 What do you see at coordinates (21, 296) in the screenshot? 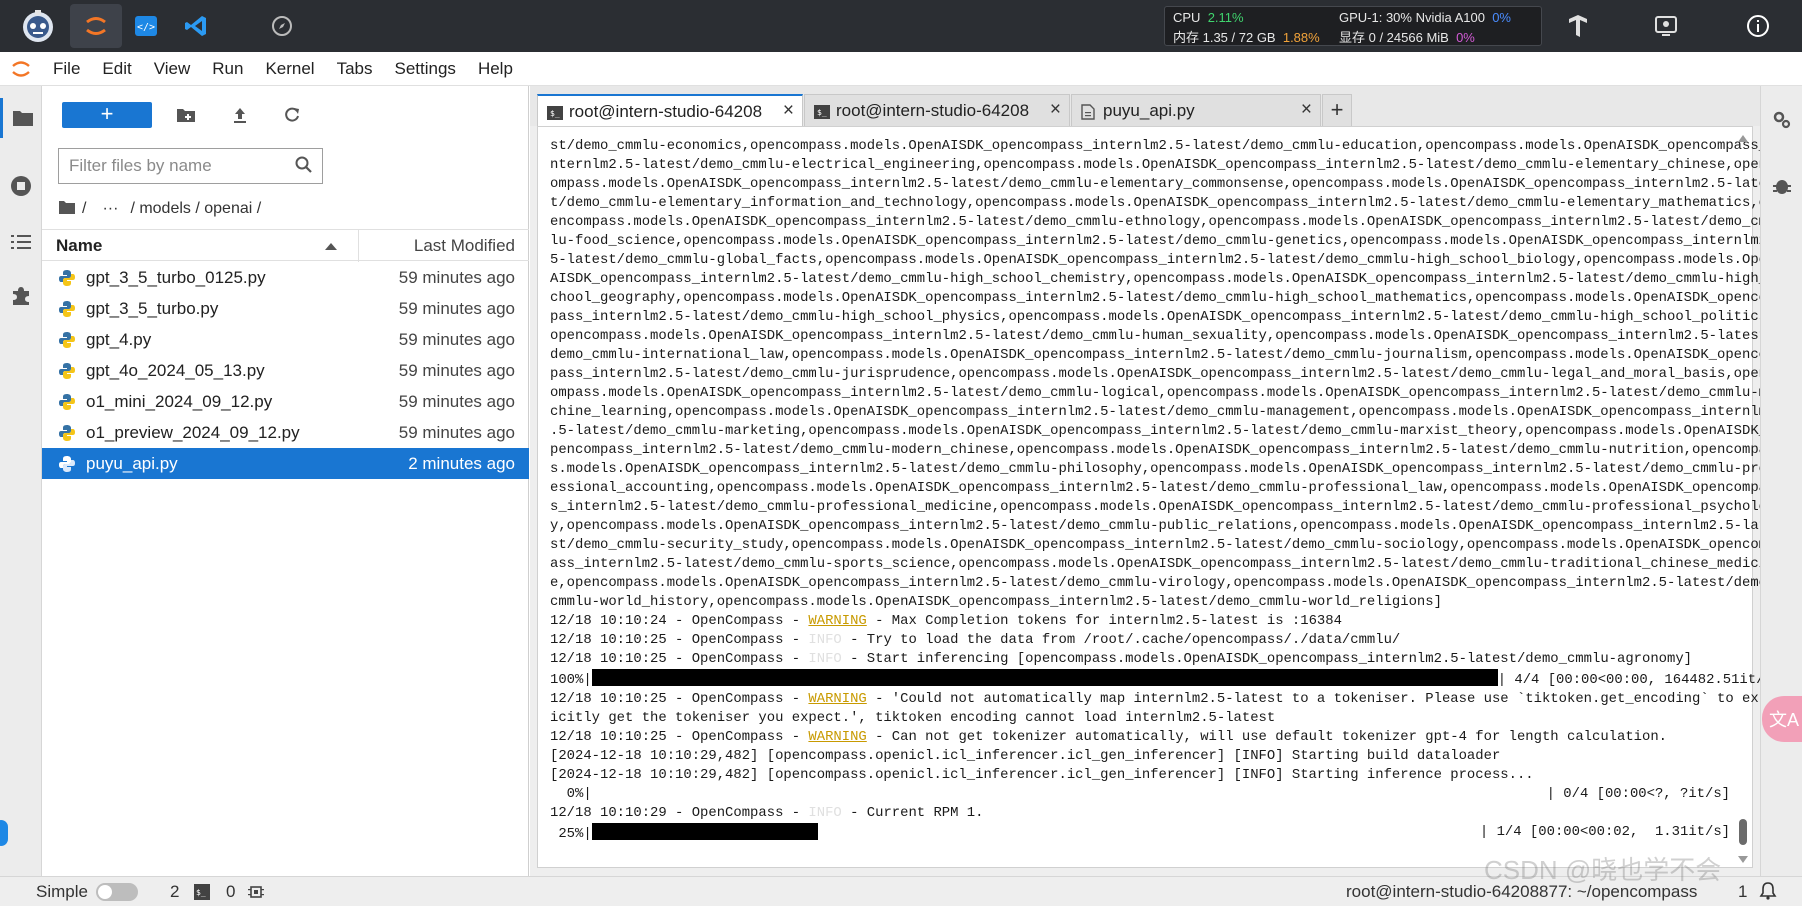
I see `extensions-puzzle-icon` at bounding box center [21, 296].